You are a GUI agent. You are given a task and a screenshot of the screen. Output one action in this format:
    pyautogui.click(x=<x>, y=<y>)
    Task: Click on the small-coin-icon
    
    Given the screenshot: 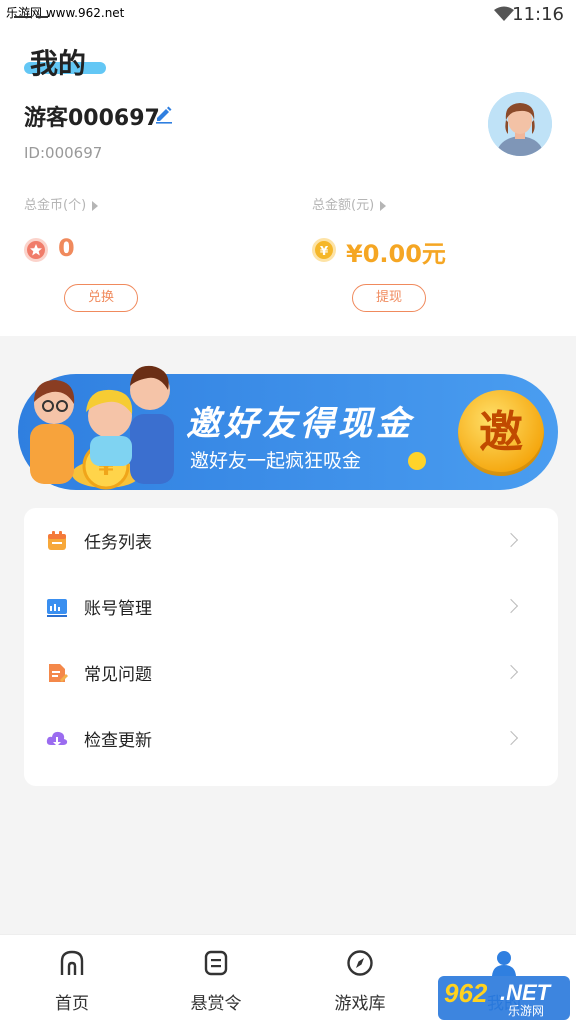 What is the action you would take?
    pyautogui.click(x=417, y=461)
    